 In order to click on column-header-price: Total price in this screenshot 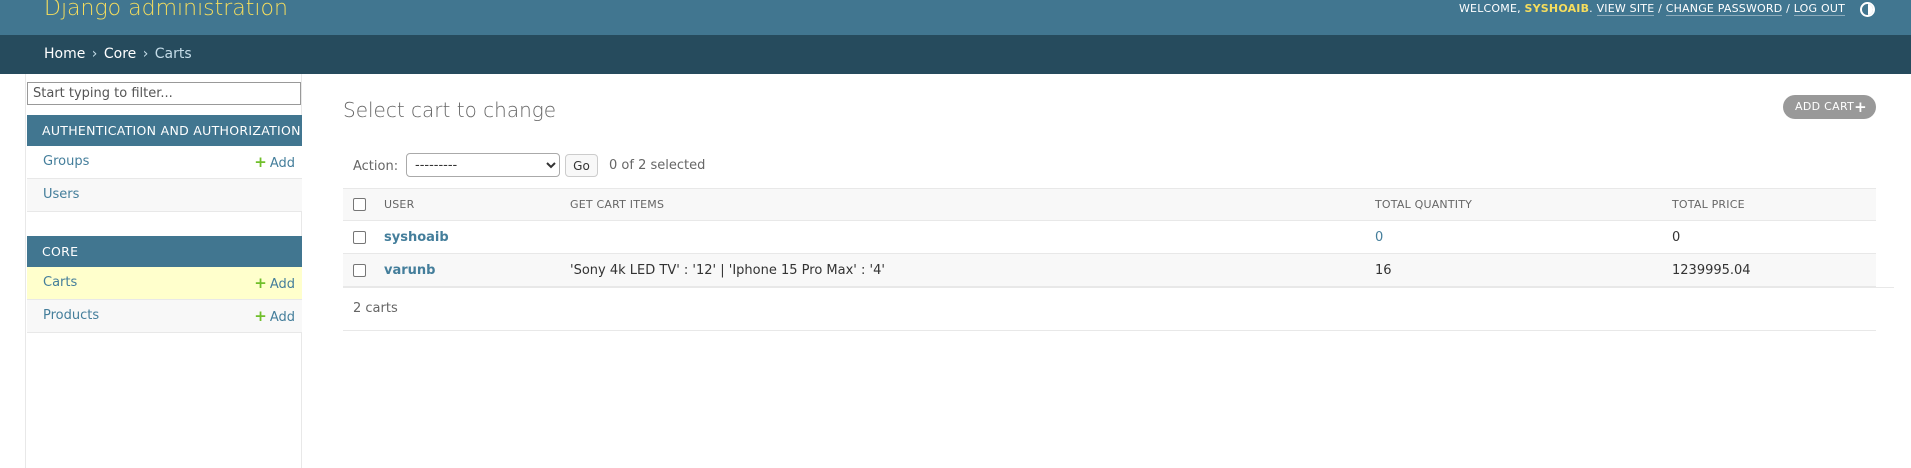, I will do `click(1770, 204)`.